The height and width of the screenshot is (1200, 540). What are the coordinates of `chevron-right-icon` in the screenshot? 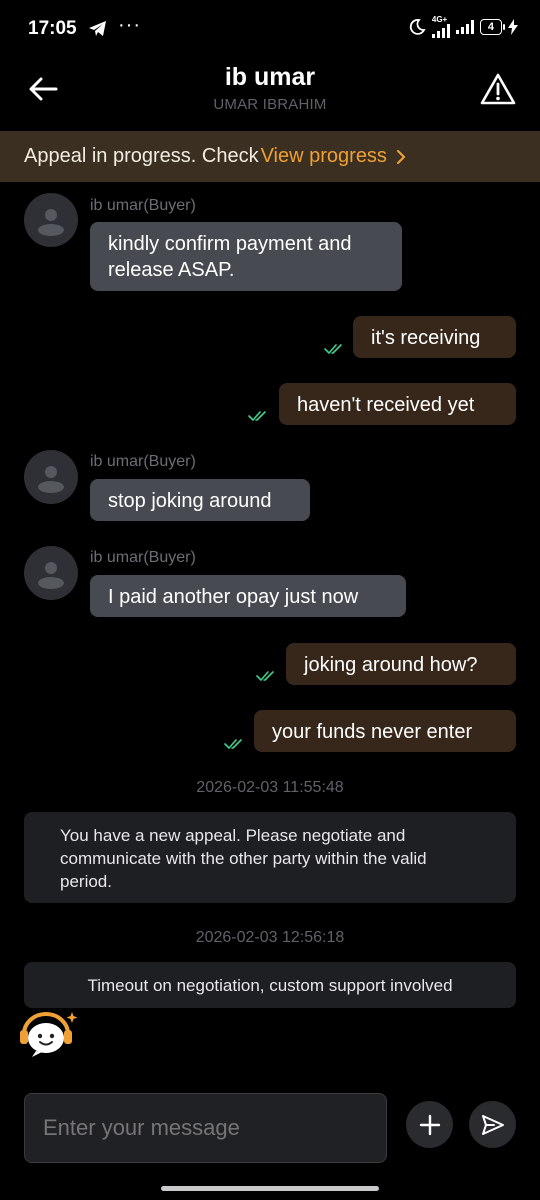 It's located at (401, 157).